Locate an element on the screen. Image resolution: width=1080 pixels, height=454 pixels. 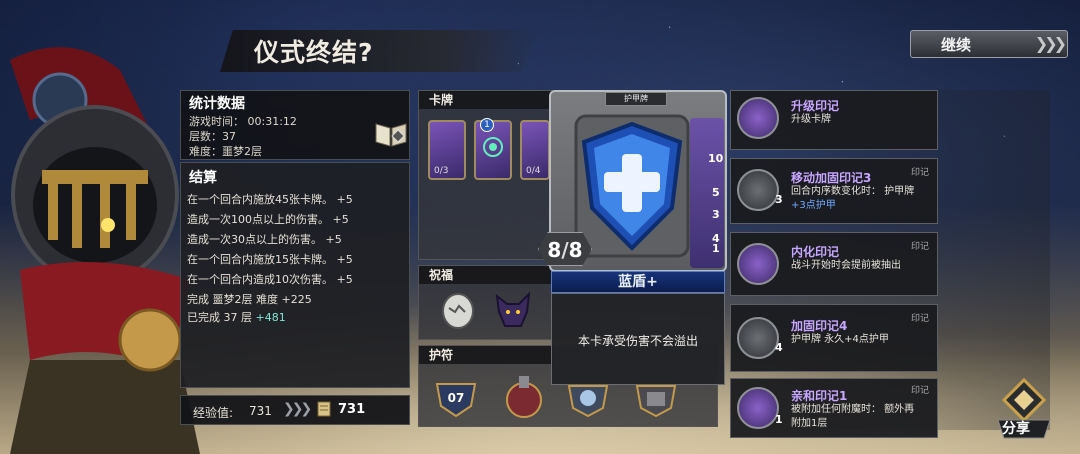
seal-entry: 升级印记 升级卡牌 is located at coordinates (834, 120).